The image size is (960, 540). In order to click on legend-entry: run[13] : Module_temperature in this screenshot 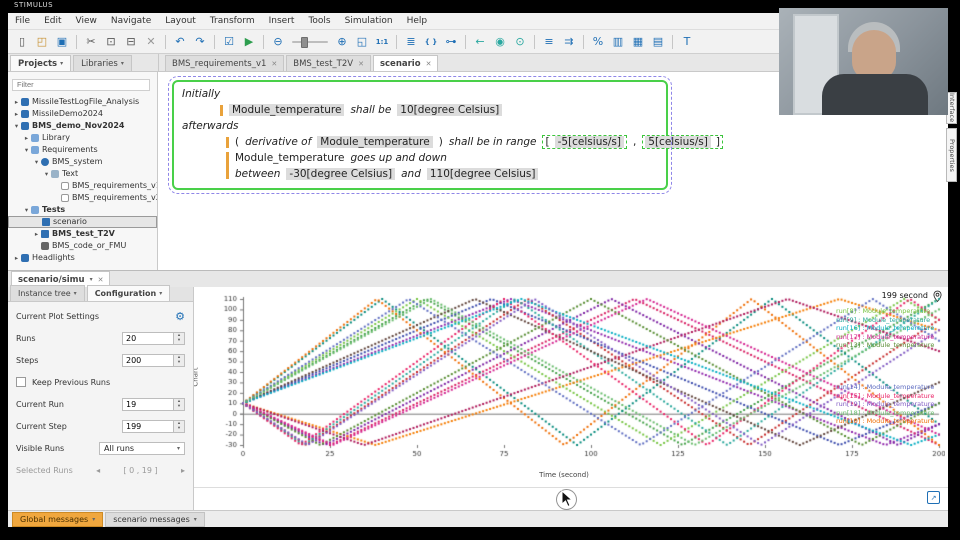, I will do `click(889, 345)`.